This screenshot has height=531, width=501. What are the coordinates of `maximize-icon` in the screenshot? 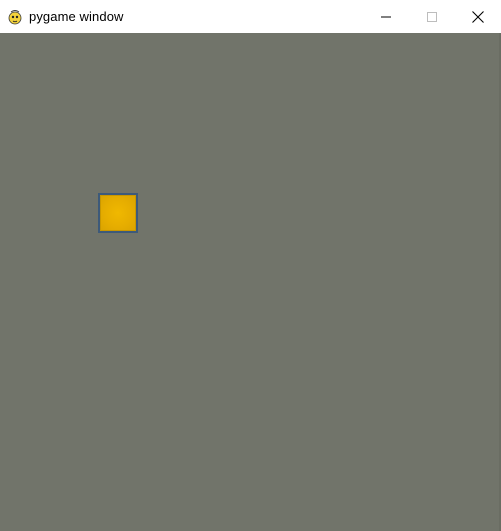 It's located at (432, 16).